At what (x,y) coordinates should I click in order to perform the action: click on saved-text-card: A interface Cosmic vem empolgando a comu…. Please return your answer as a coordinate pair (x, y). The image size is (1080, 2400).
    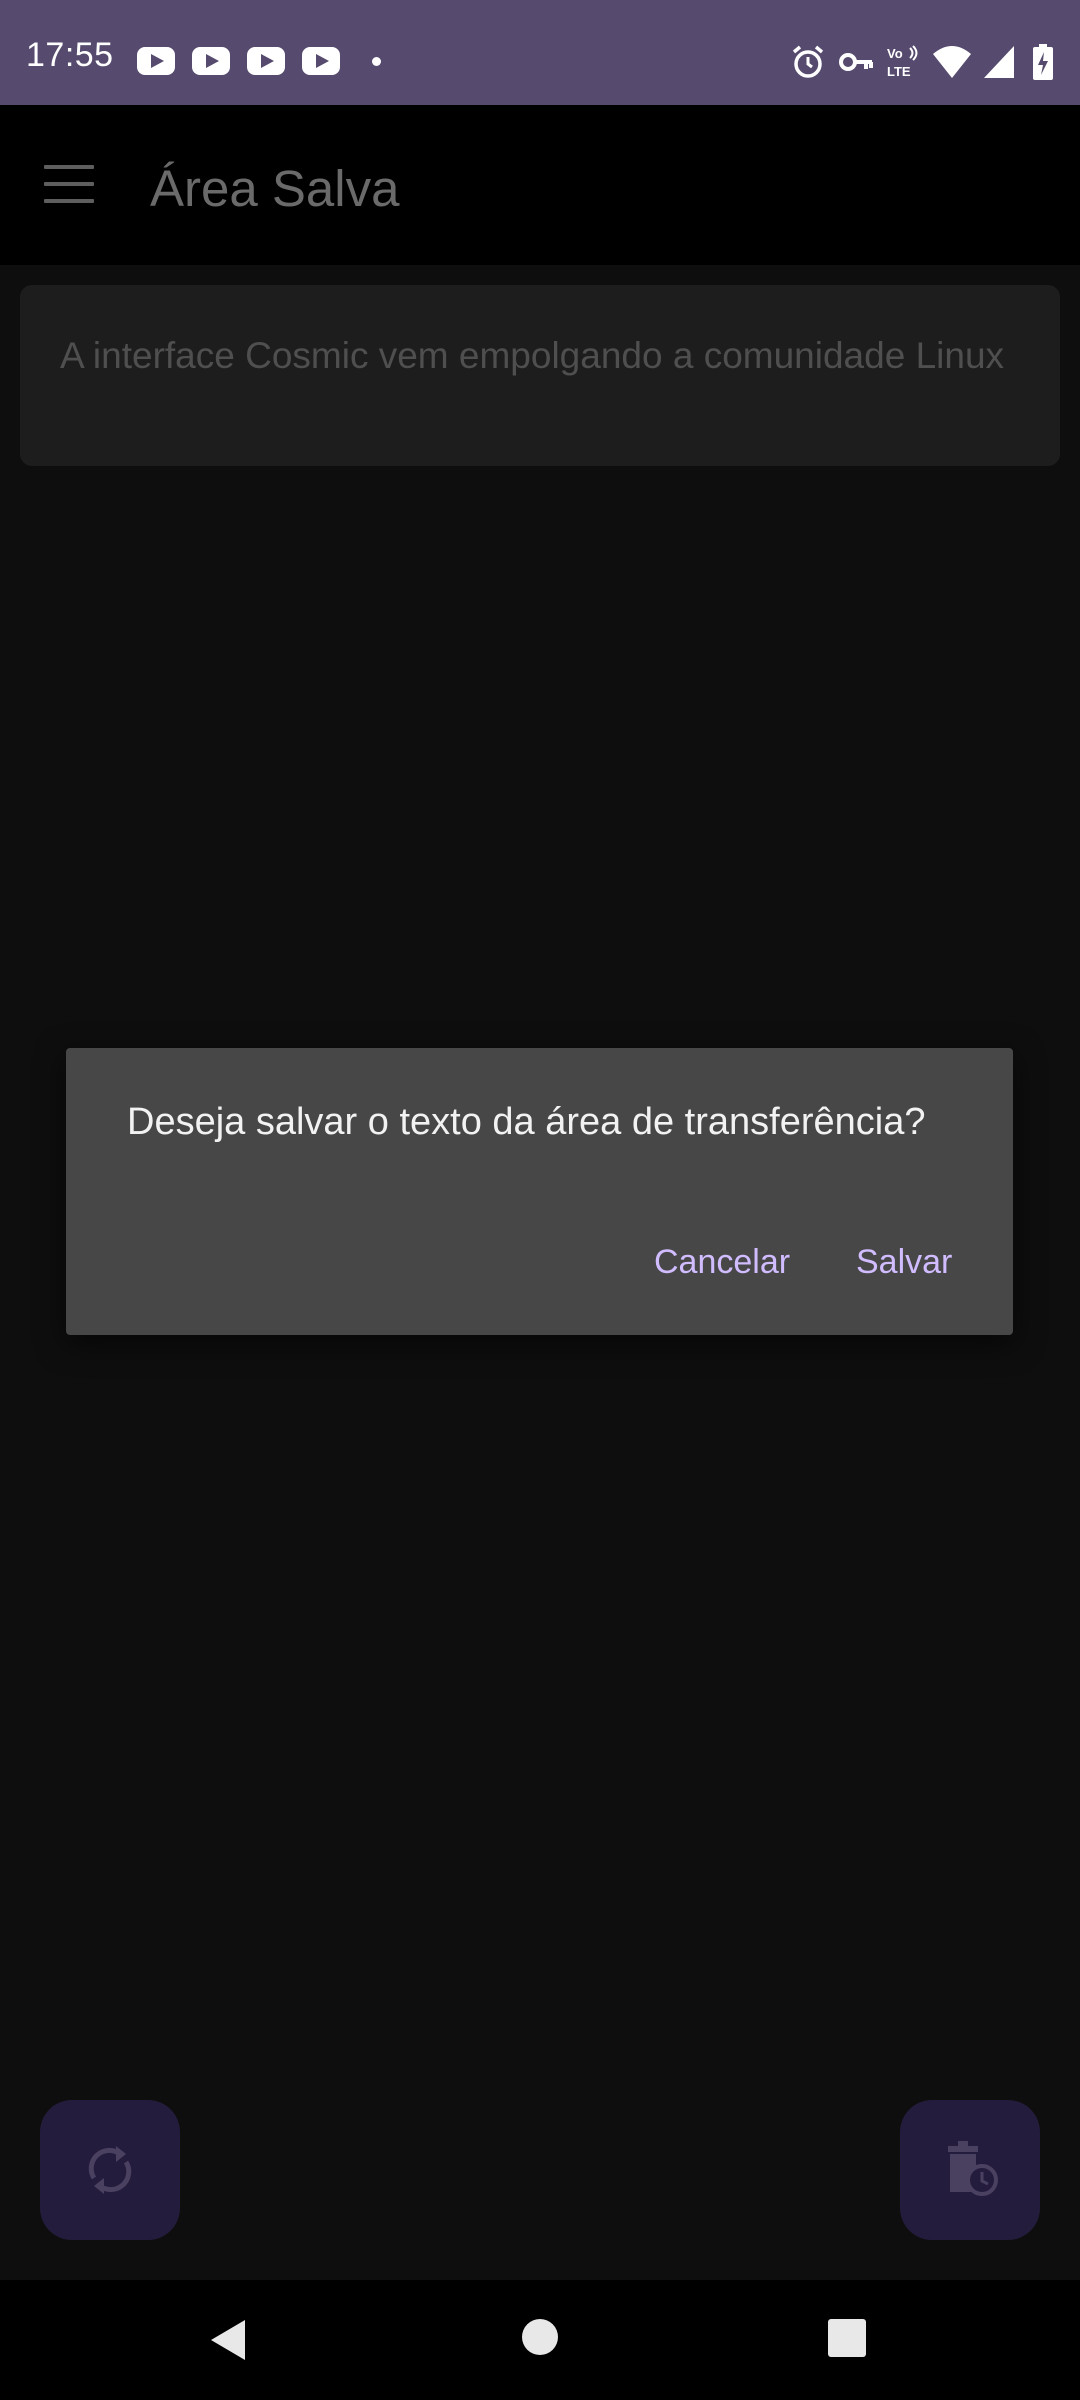
    Looking at the image, I should click on (540, 375).